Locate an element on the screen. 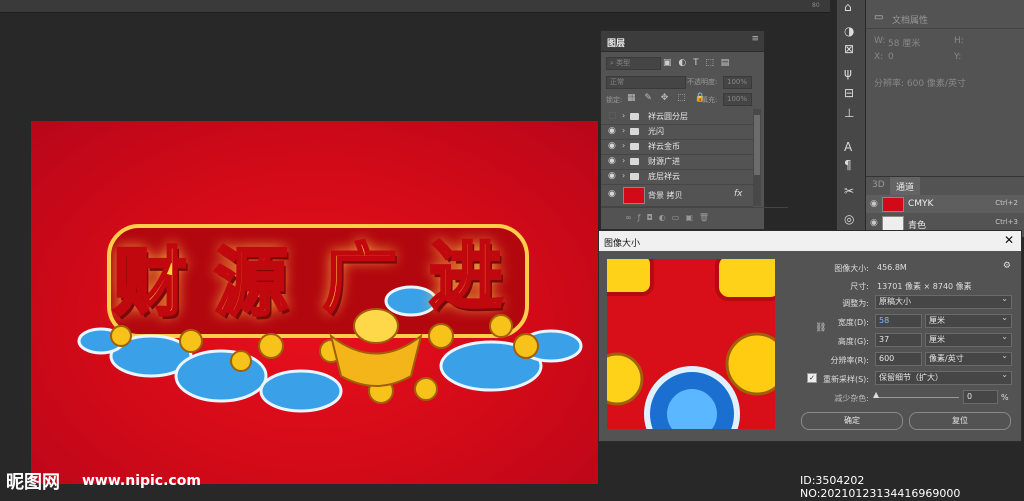 The height and width of the screenshot is (501, 1024). gear-icon: ⚙ is located at coordinates (1007, 266).